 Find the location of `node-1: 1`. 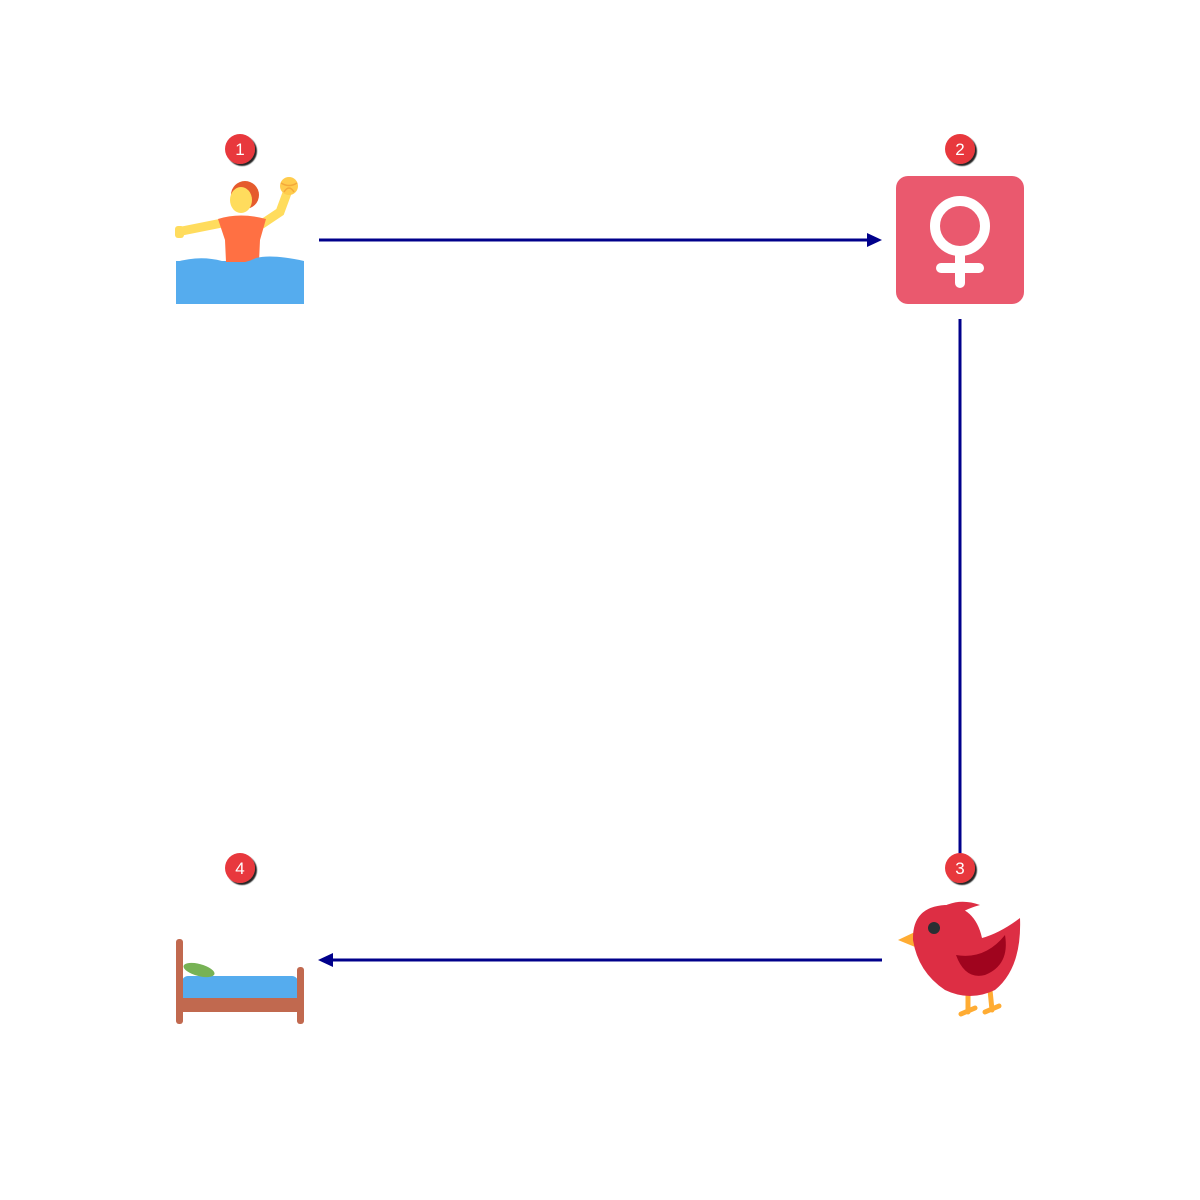

node-1: 1 is located at coordinates (239, 219).